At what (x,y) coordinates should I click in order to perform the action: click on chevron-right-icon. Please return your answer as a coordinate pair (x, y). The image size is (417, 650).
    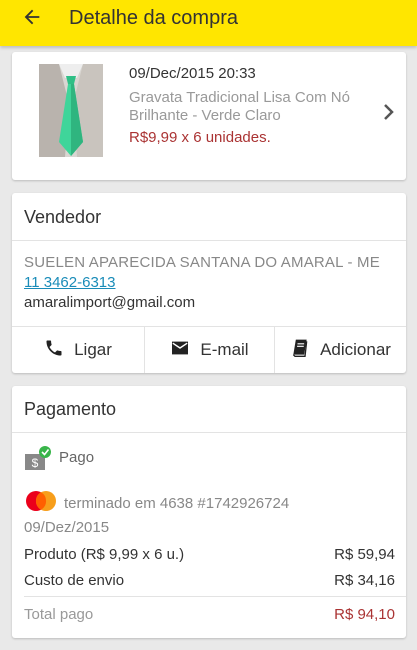
    Looking at the image, I should click on (389, 112).